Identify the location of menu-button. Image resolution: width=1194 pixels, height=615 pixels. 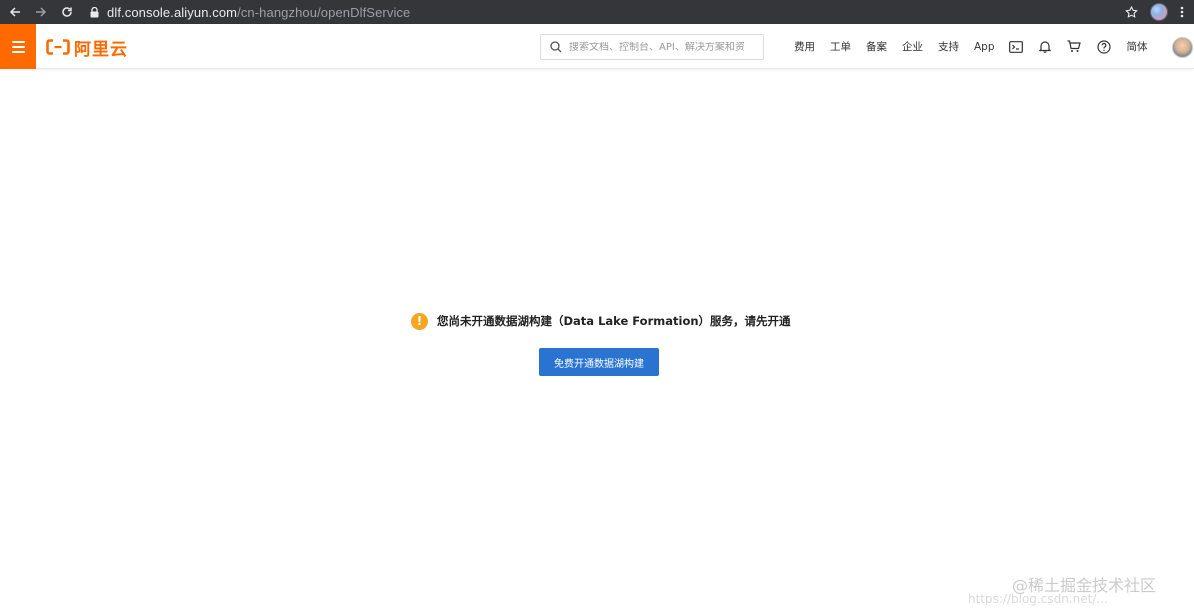
(18, 46).